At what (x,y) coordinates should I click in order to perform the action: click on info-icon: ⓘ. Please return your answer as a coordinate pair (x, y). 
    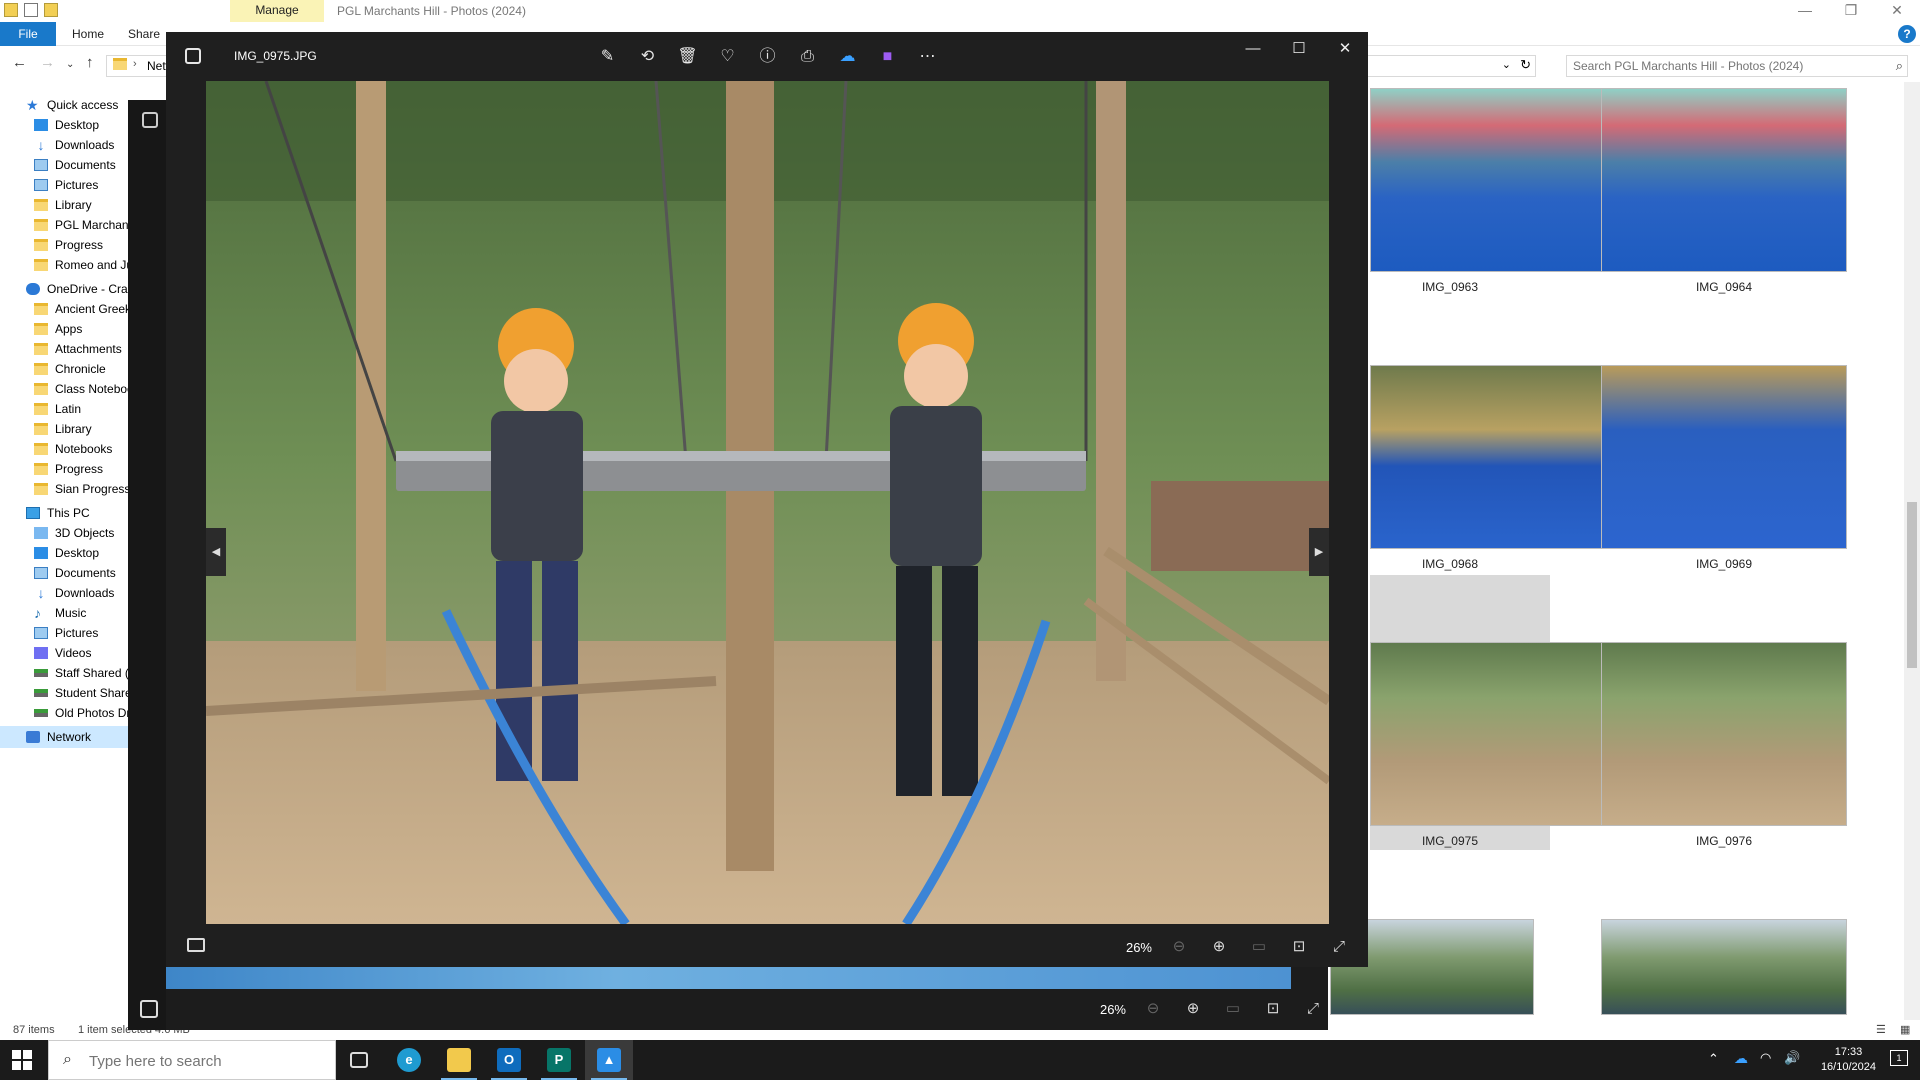
    Looking at the image, I should click on (767, 57).